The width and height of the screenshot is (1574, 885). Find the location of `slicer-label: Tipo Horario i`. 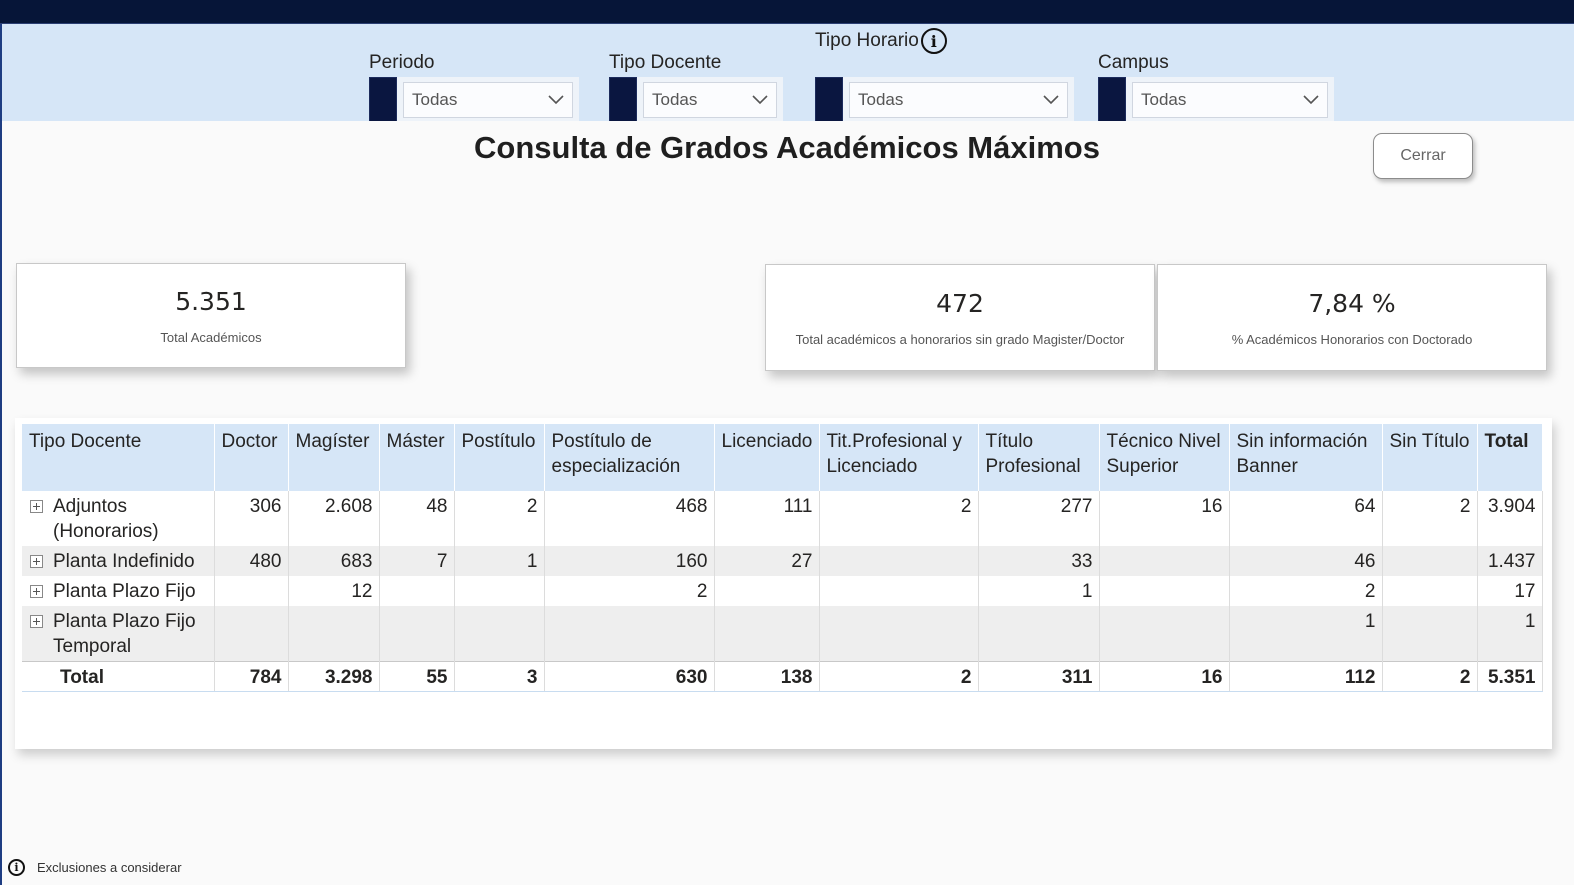

slicer-label: Tipo Horario i is located at coordinates (881, 41).